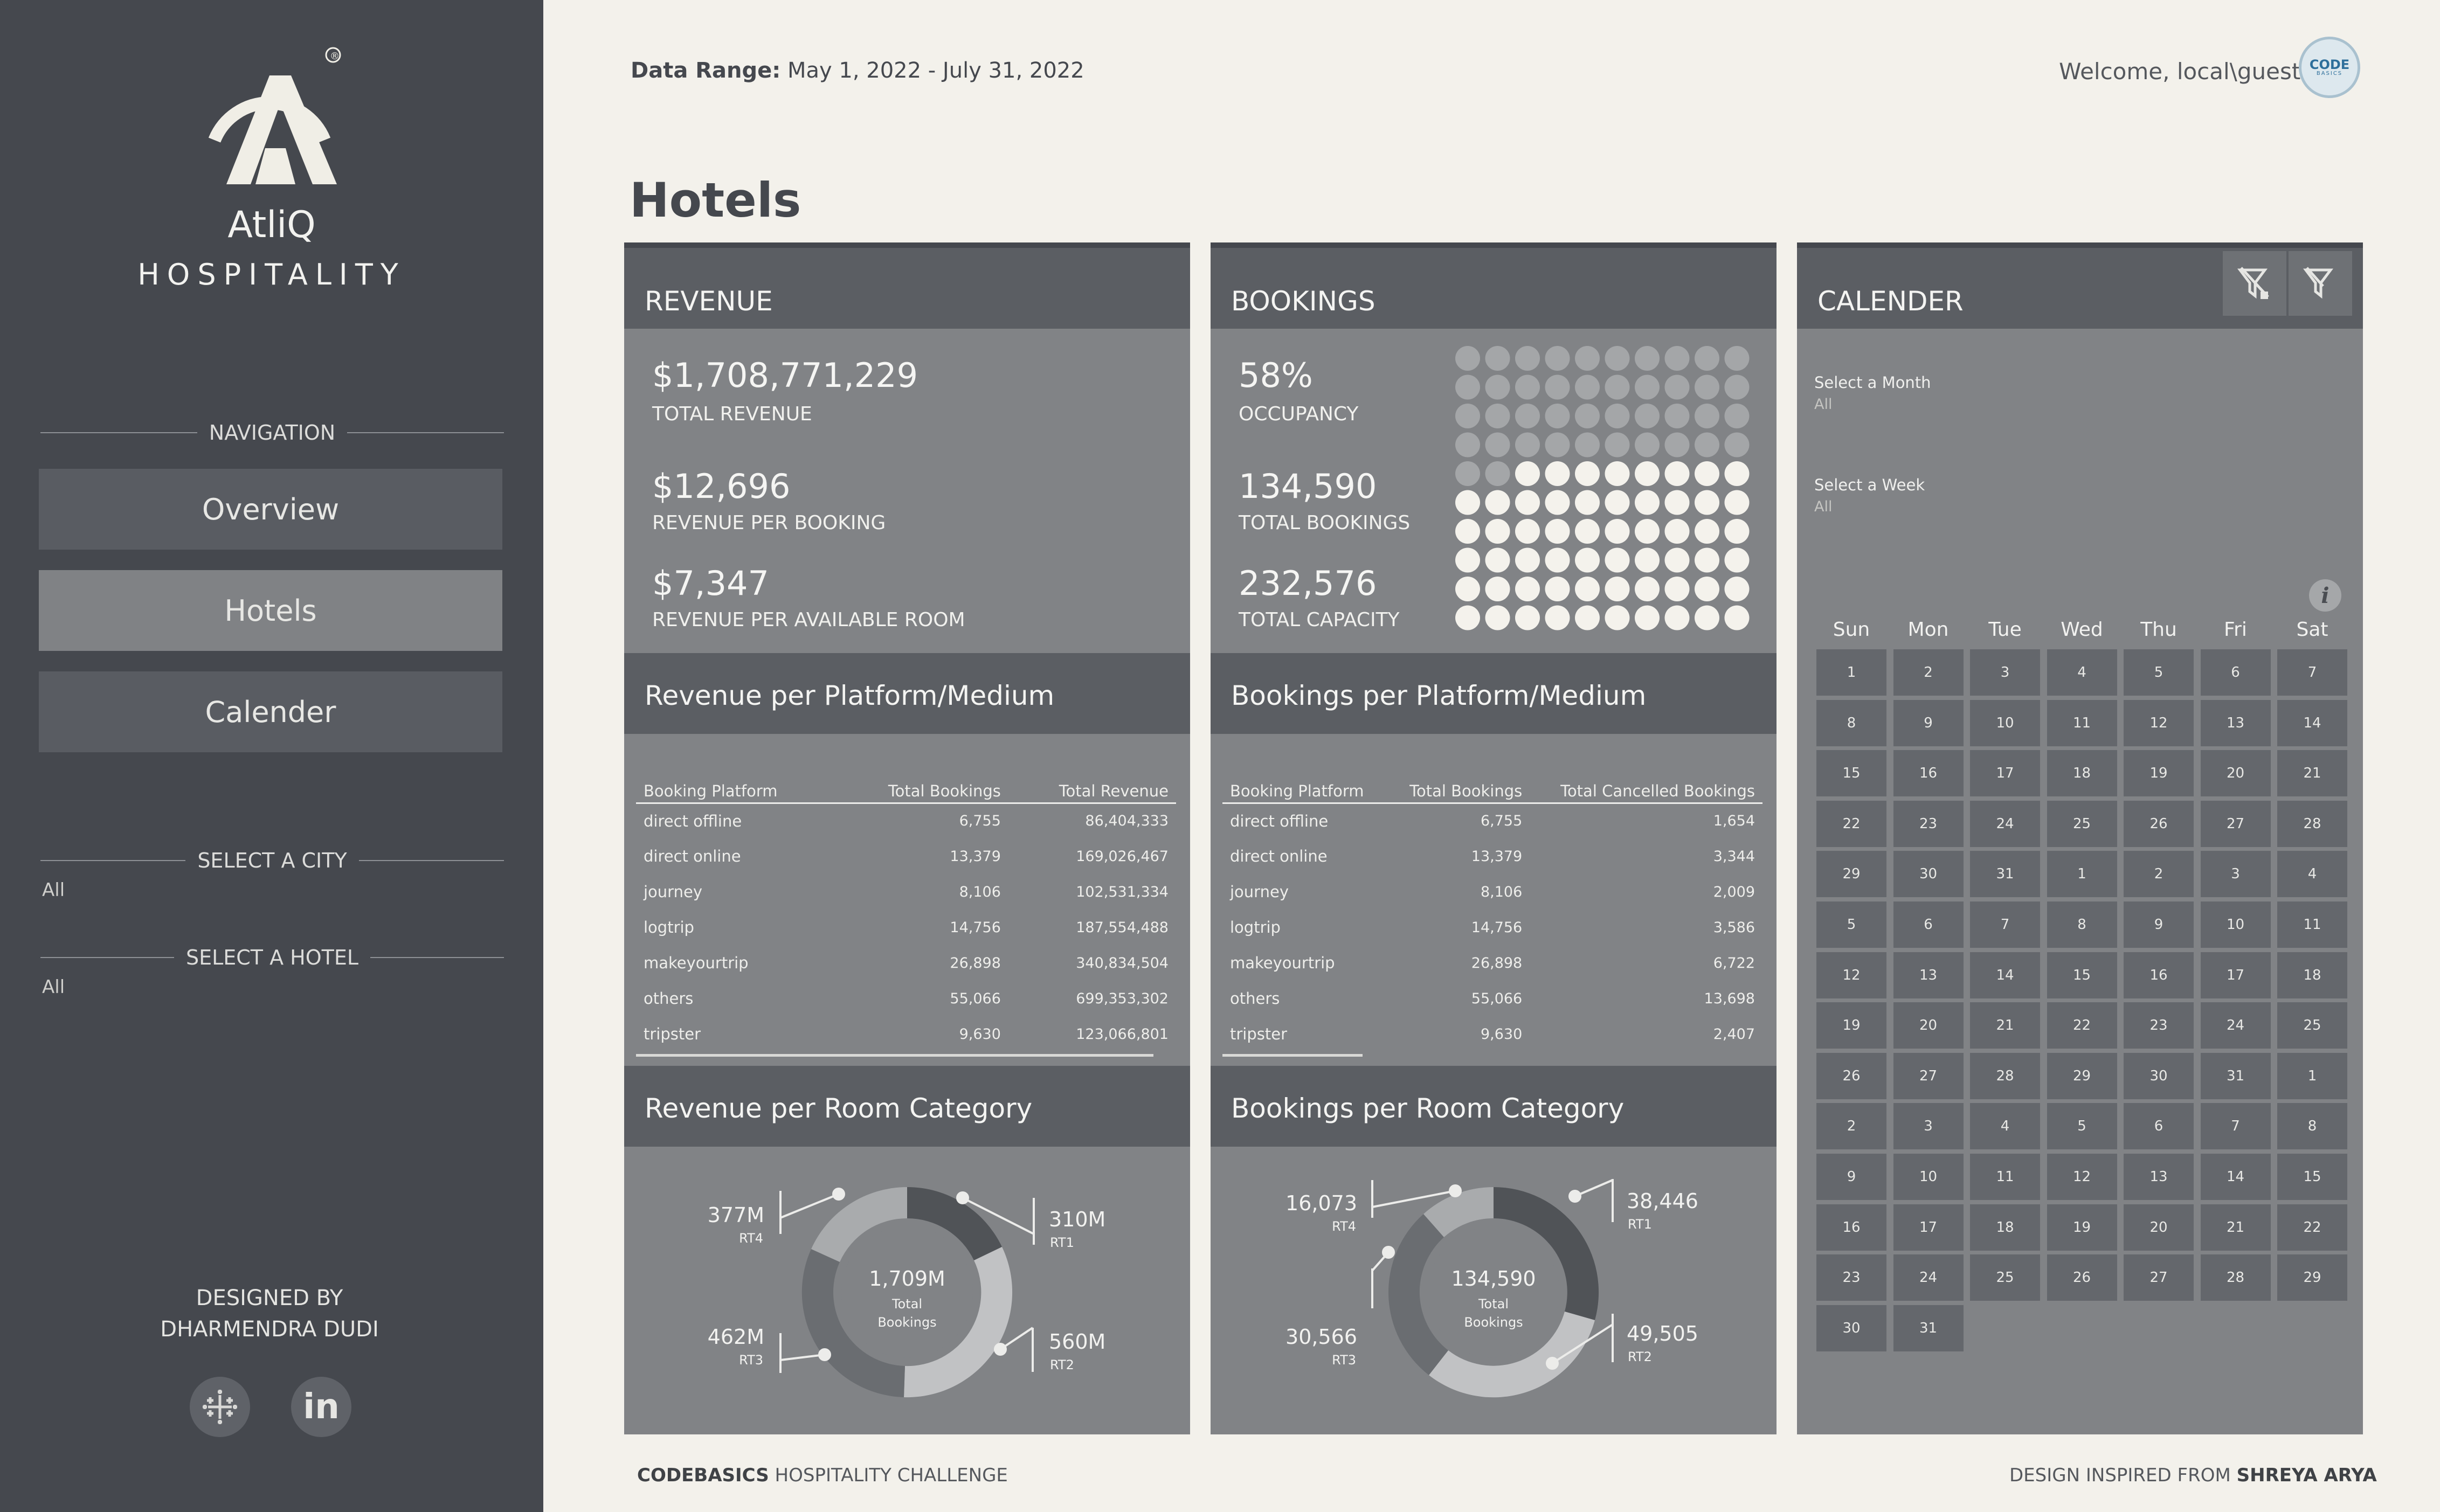 This screenshot has width=2440, height=1512. I want to click on city-filter-value: All, so click(54, 890).